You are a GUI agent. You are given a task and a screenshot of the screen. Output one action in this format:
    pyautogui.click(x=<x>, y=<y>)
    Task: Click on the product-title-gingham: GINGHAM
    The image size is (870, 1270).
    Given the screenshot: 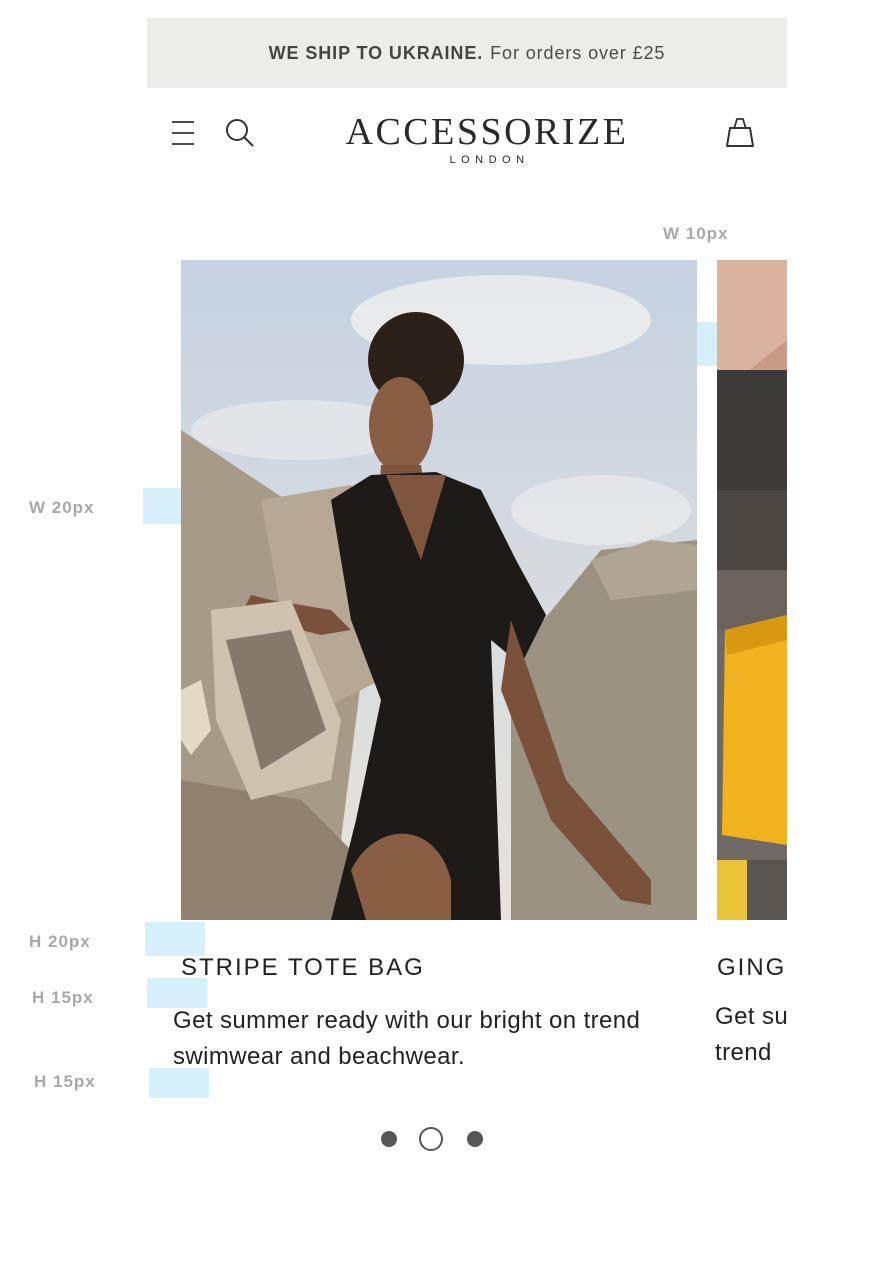 What is the action you would take?
    pyautogui.click(x=752, y=968)
    